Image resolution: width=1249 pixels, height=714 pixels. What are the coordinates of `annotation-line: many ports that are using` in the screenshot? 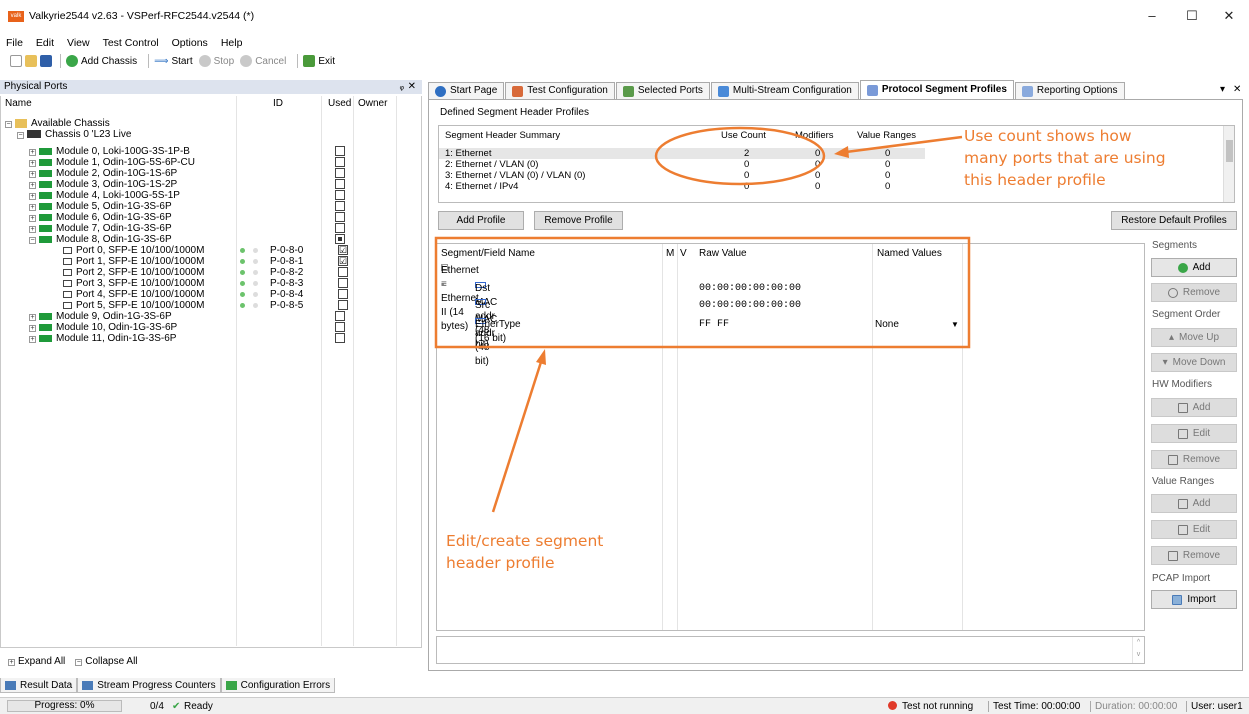 It's located at (1065, 158).